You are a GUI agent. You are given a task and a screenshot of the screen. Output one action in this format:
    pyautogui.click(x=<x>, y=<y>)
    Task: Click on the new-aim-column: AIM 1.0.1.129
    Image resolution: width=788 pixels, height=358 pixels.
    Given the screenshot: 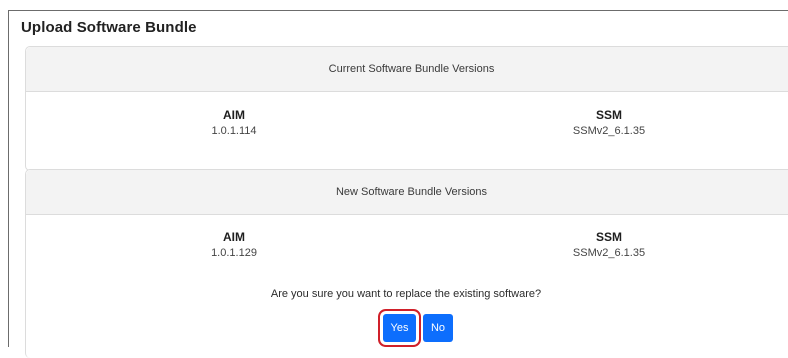 What is the action you would take?
    pyautogui.click(x=234, y=245)
    